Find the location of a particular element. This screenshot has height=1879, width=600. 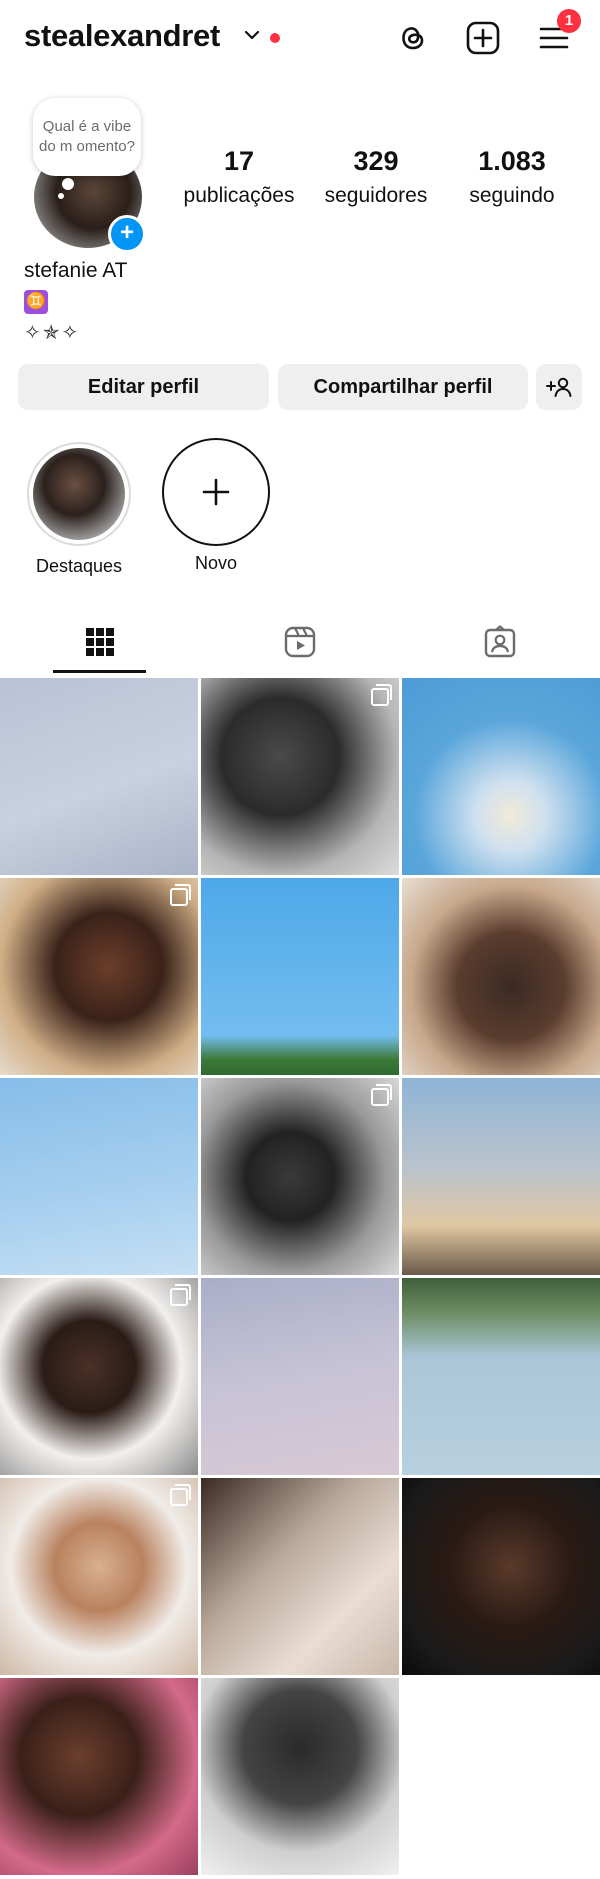

note-bubble-tail-small is located at coordinates (61, 196).